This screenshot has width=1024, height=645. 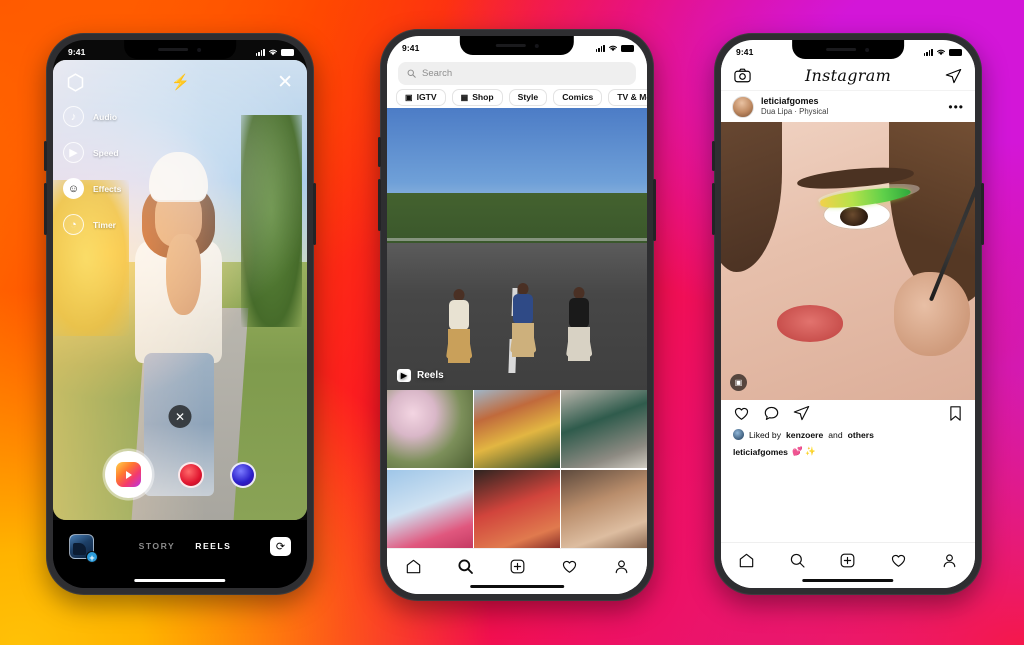 I want to click on search-input: Search, so click(x=517, y=73).